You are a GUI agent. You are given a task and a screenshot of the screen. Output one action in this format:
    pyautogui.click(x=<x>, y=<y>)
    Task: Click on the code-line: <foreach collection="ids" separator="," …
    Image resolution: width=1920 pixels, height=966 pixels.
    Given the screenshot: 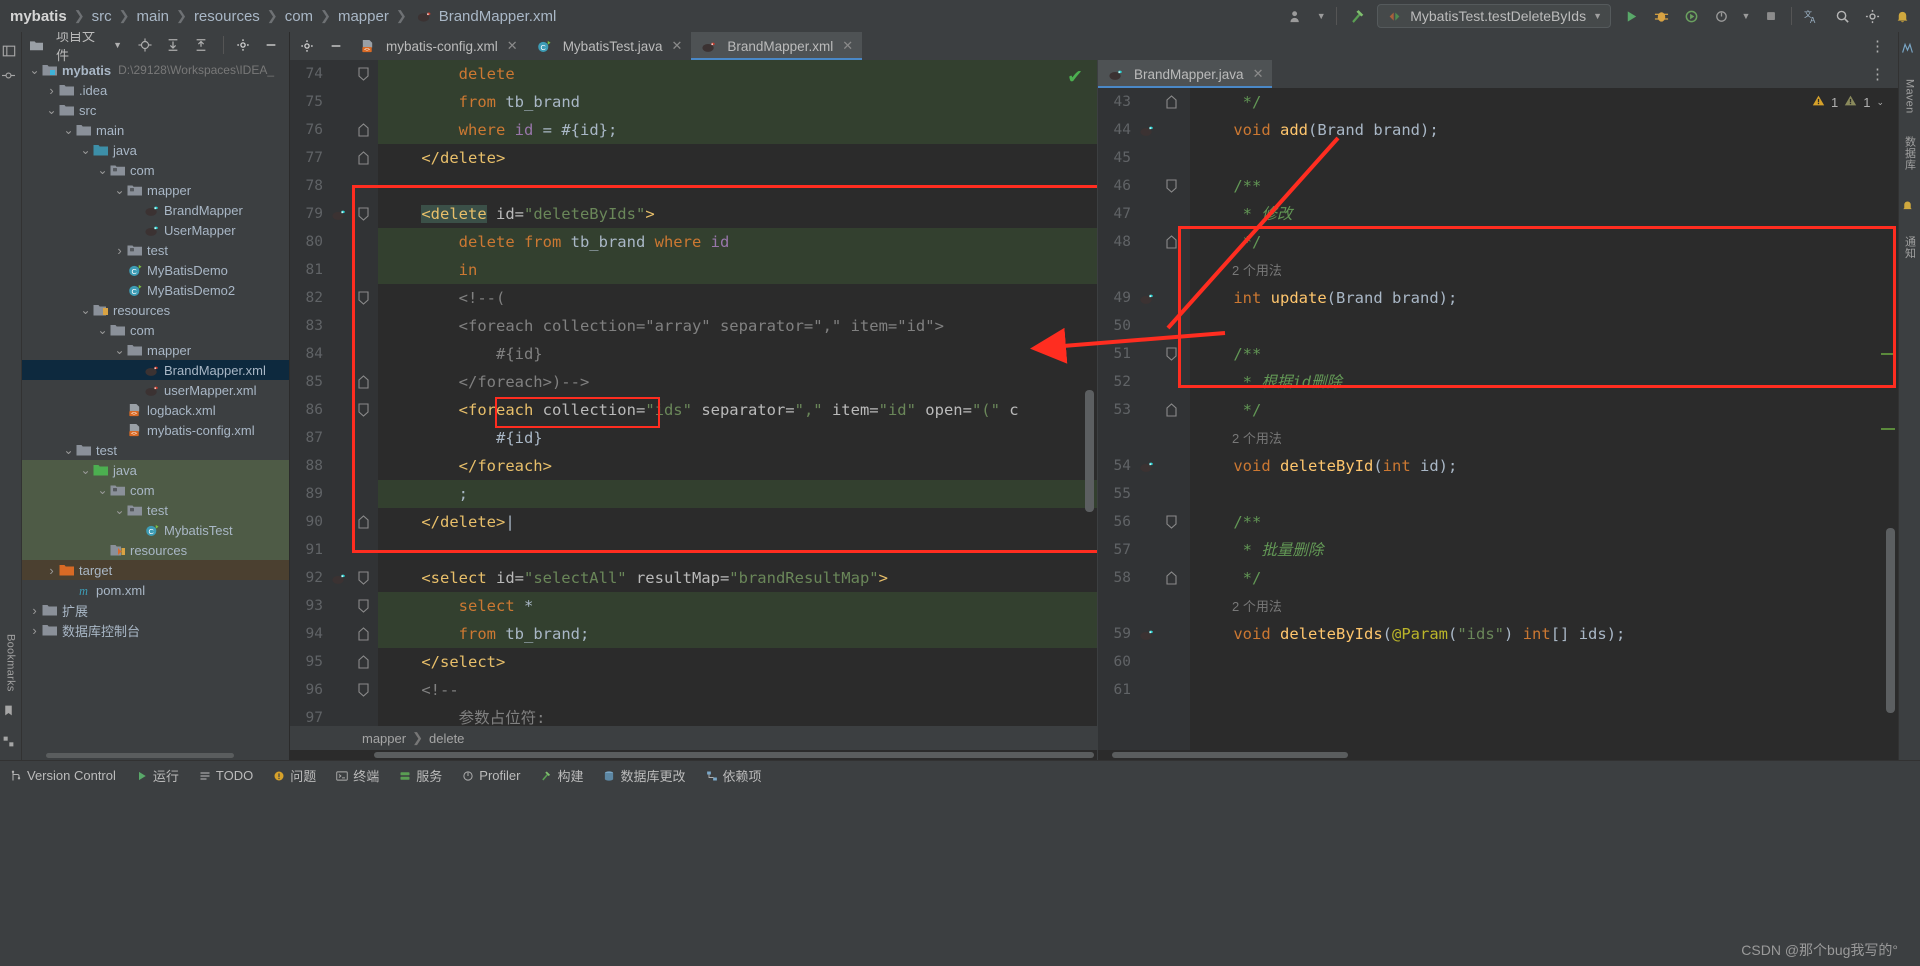 What is the action you would take?
    pyautogui.click(x=737, y=410)
    